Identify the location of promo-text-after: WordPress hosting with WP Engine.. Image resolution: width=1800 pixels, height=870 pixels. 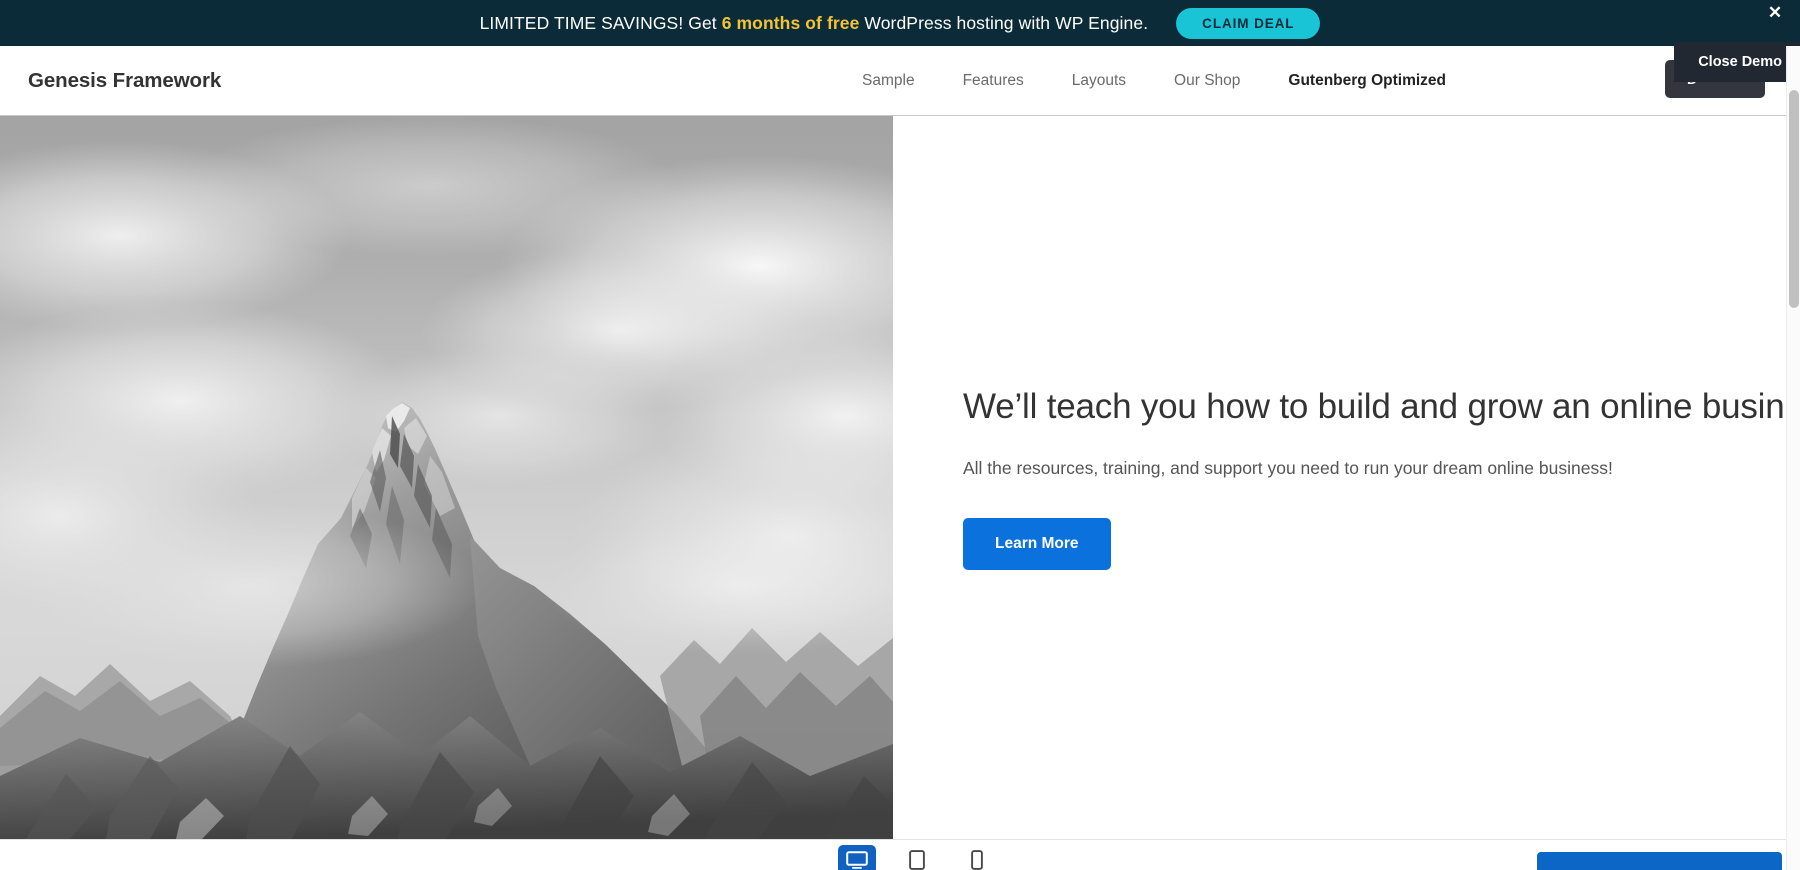
(1004, 22).